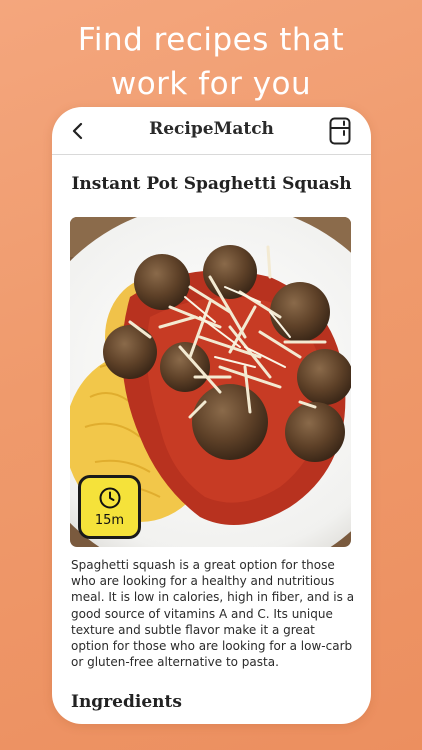 This screenshot has width=422, height=750. Describe the element at coordinates (211, 40) in the screenshot. I see `headline-line-1: Find recipes that` at that location.